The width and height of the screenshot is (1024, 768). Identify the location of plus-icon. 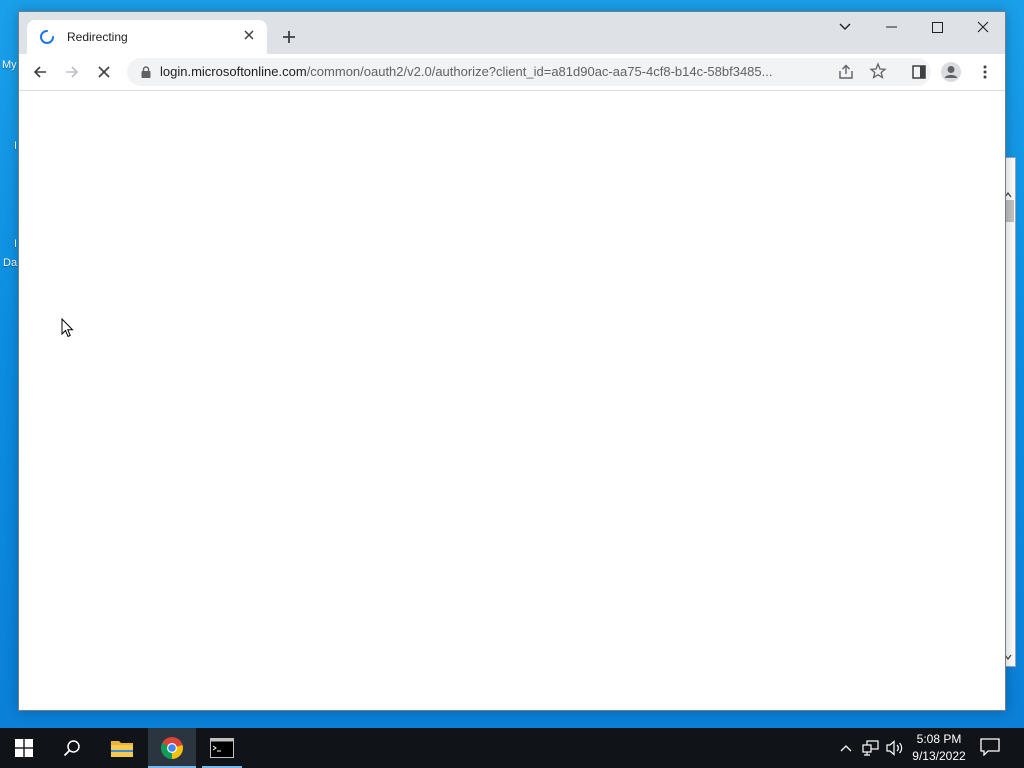
(289, 37).